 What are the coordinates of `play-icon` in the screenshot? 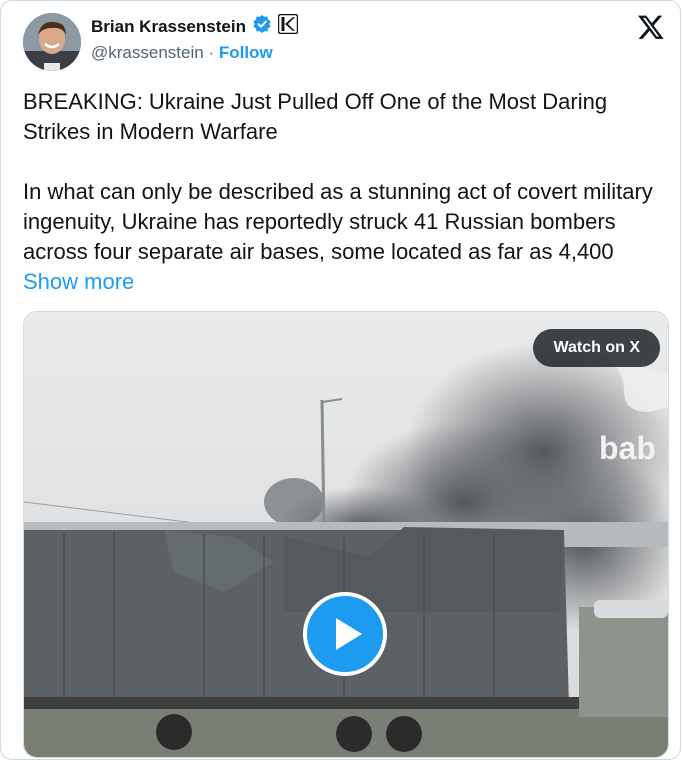 It's located at (349, 634).